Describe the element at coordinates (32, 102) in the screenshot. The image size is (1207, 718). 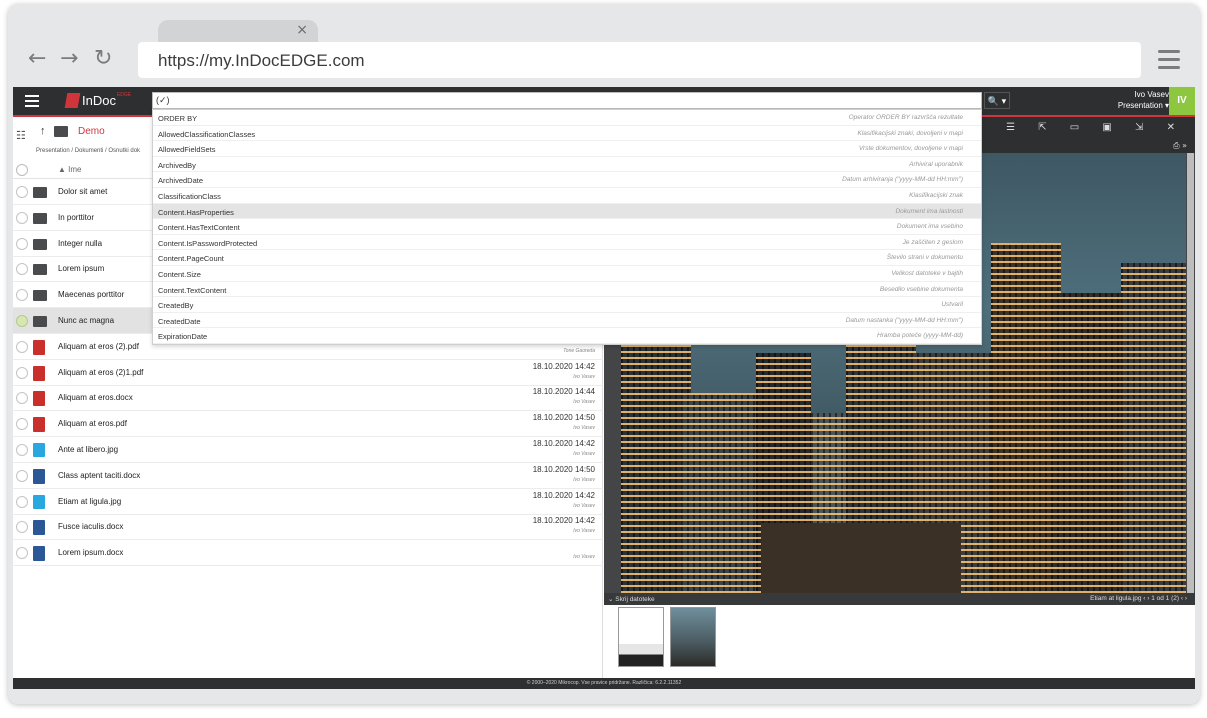
I see `hamburger-menu-icon` at that location.